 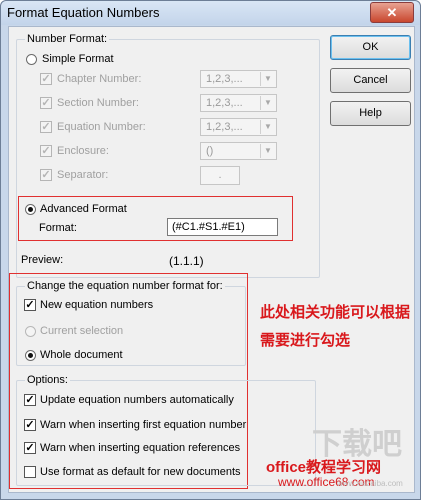 What do you see at coordinates (335, 312) in the screenshot?
I see `annotation-line-1: 此处相关功能可以根据` at bounding box center [335, 312].